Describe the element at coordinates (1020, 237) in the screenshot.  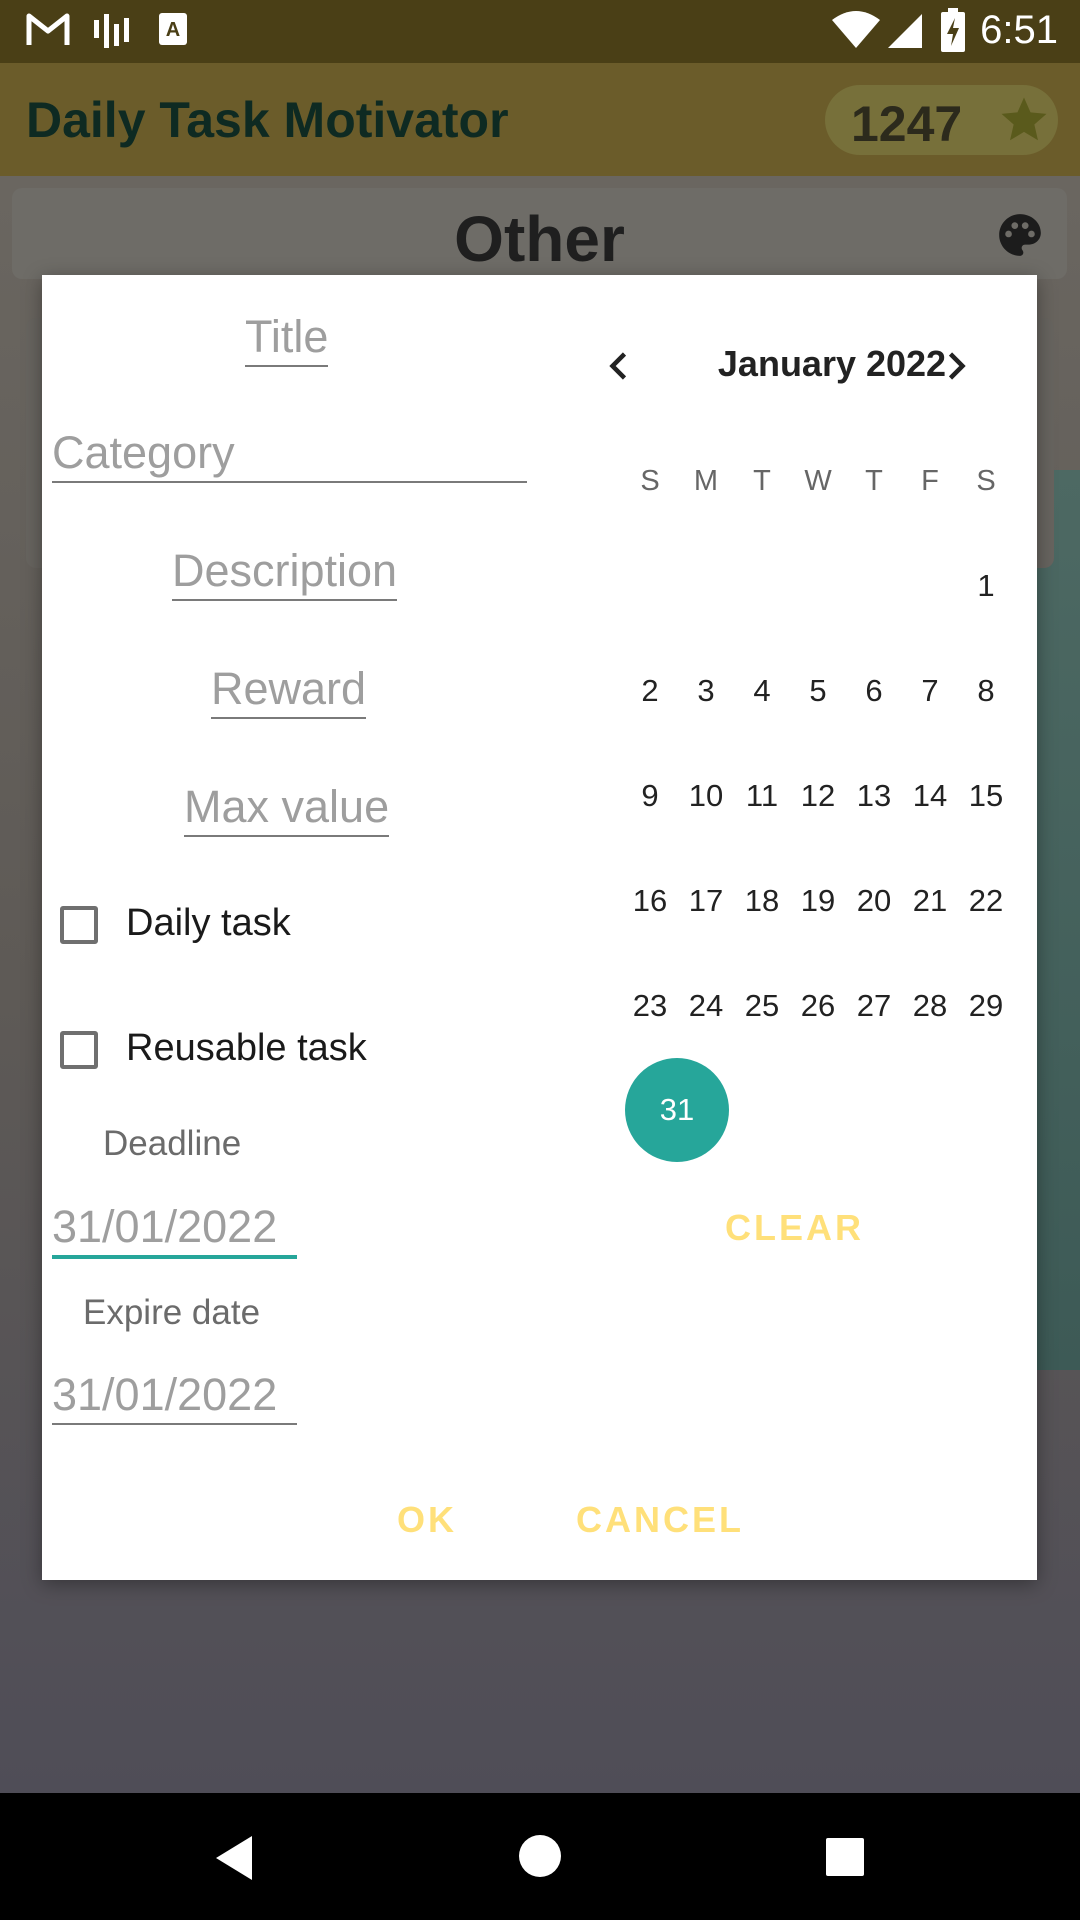
I see `palette-icon` at that location.